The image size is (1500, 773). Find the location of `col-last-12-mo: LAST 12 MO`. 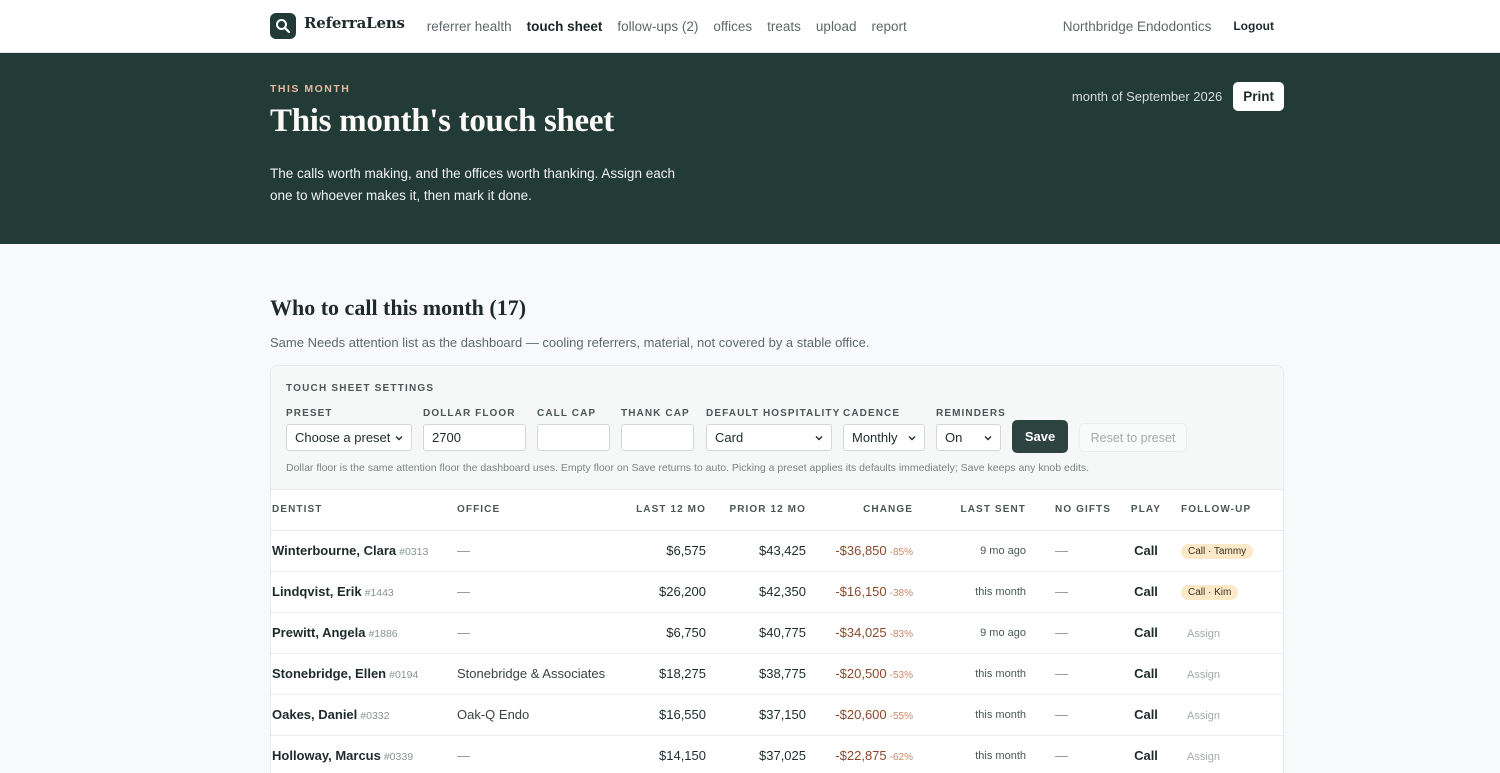

col-last-12-mo: LAST 12 MO is located at coordinates (661, 510).